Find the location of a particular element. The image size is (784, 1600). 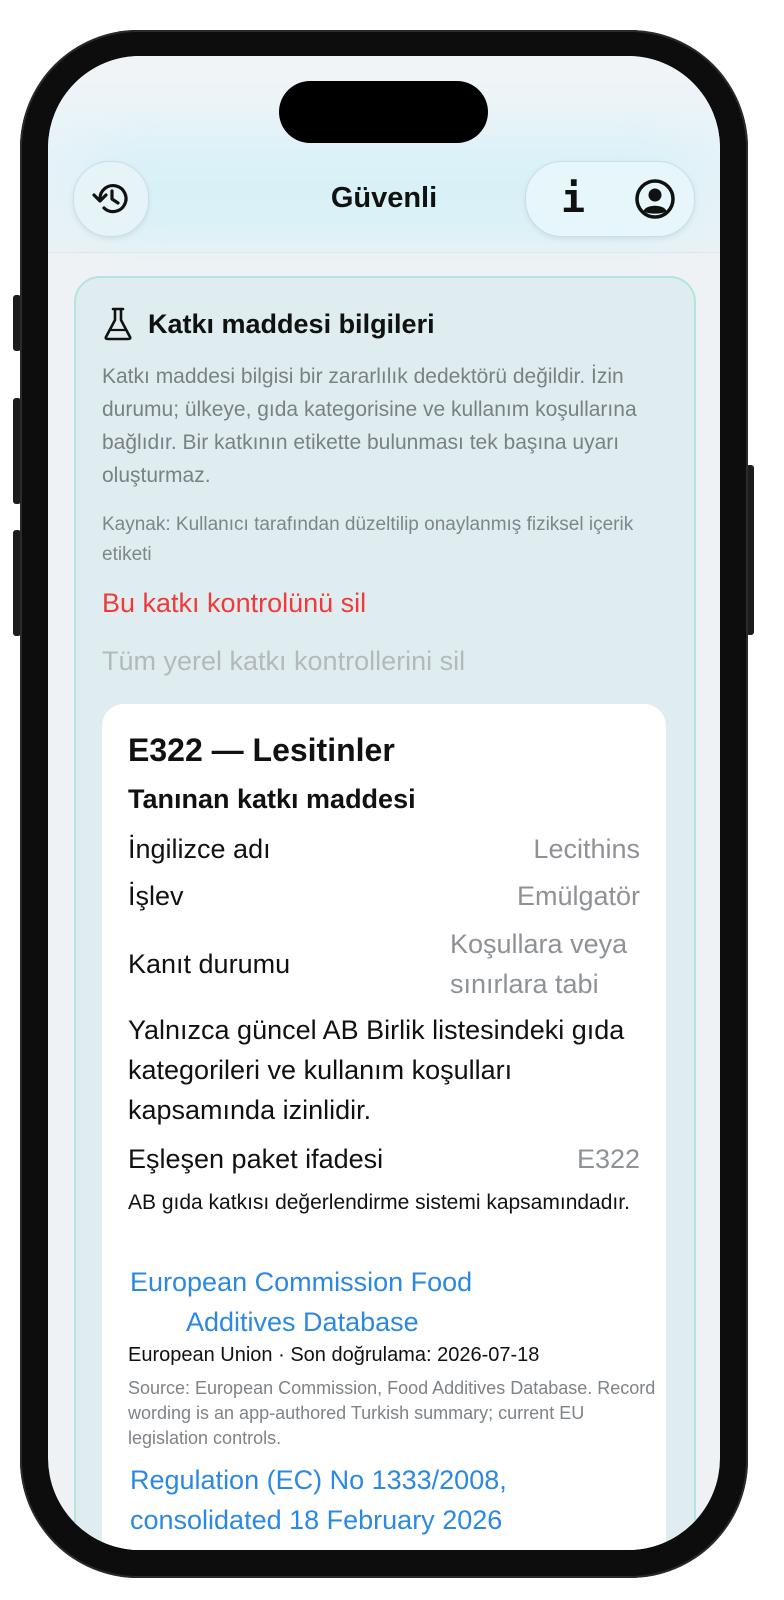

english-name-label: İngilizce adı is located at coordinates (199, 849).